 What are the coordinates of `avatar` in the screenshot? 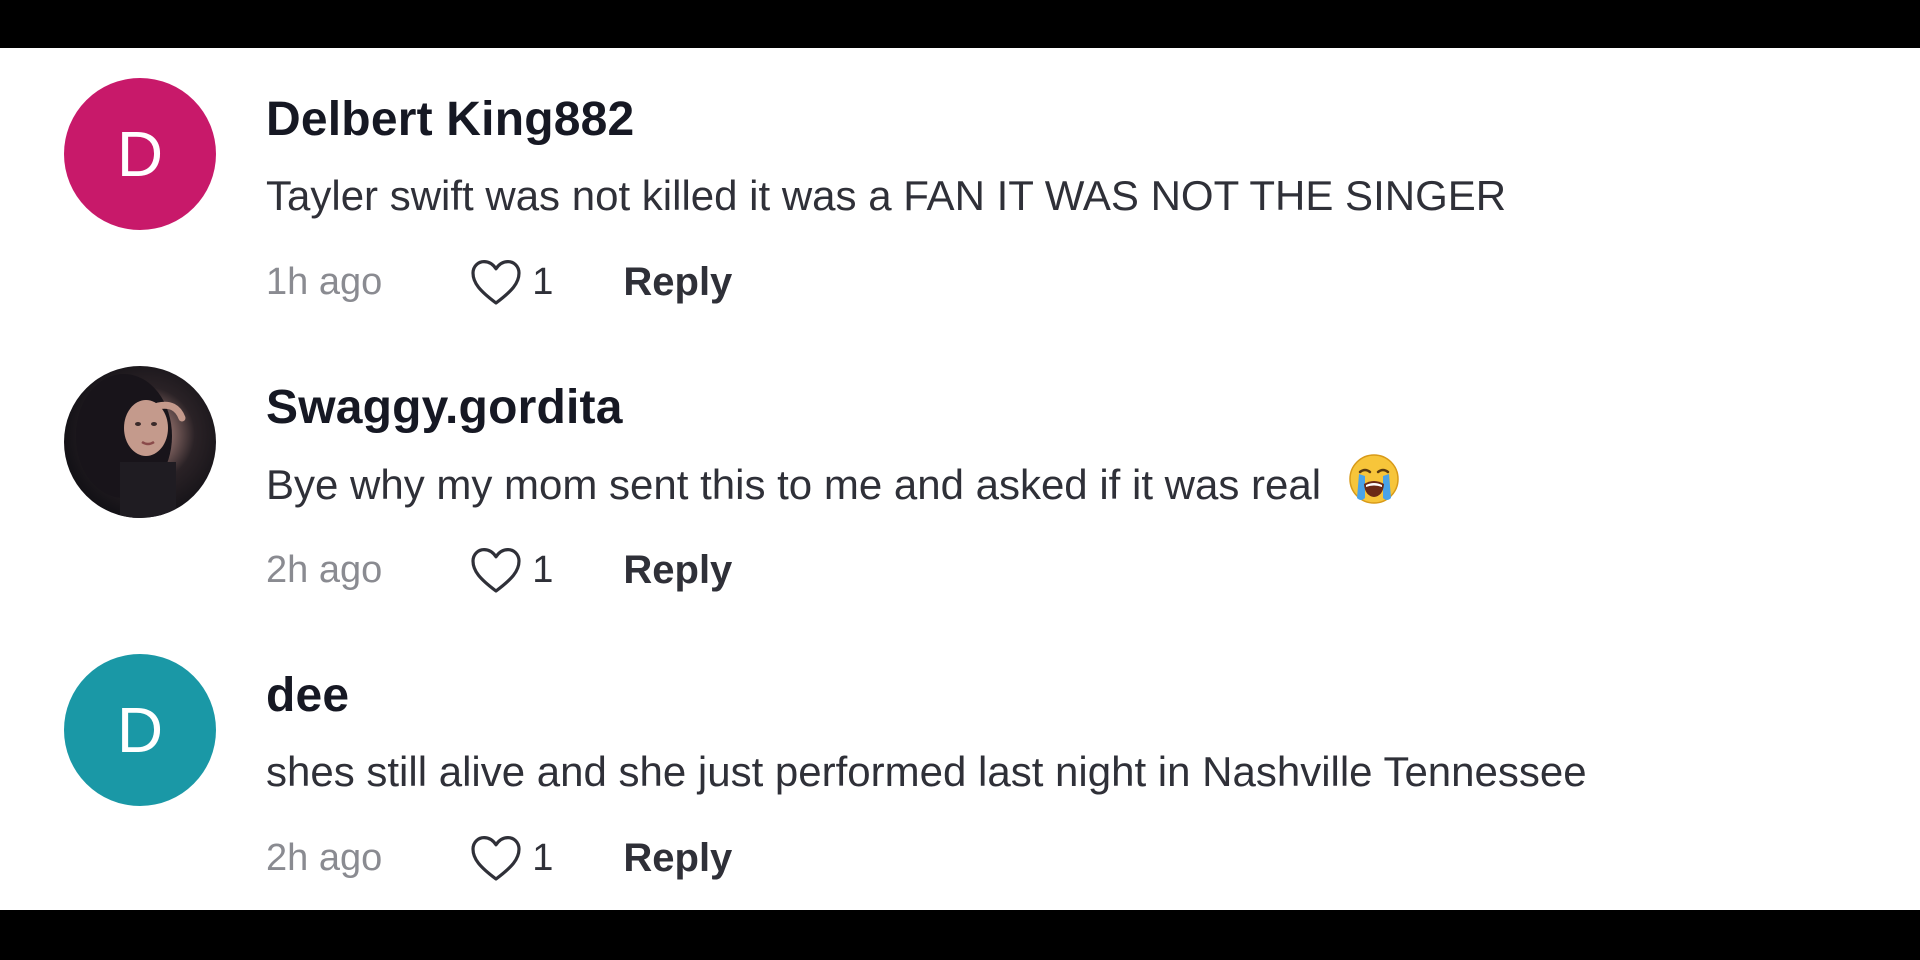 It's located at (140, 442).